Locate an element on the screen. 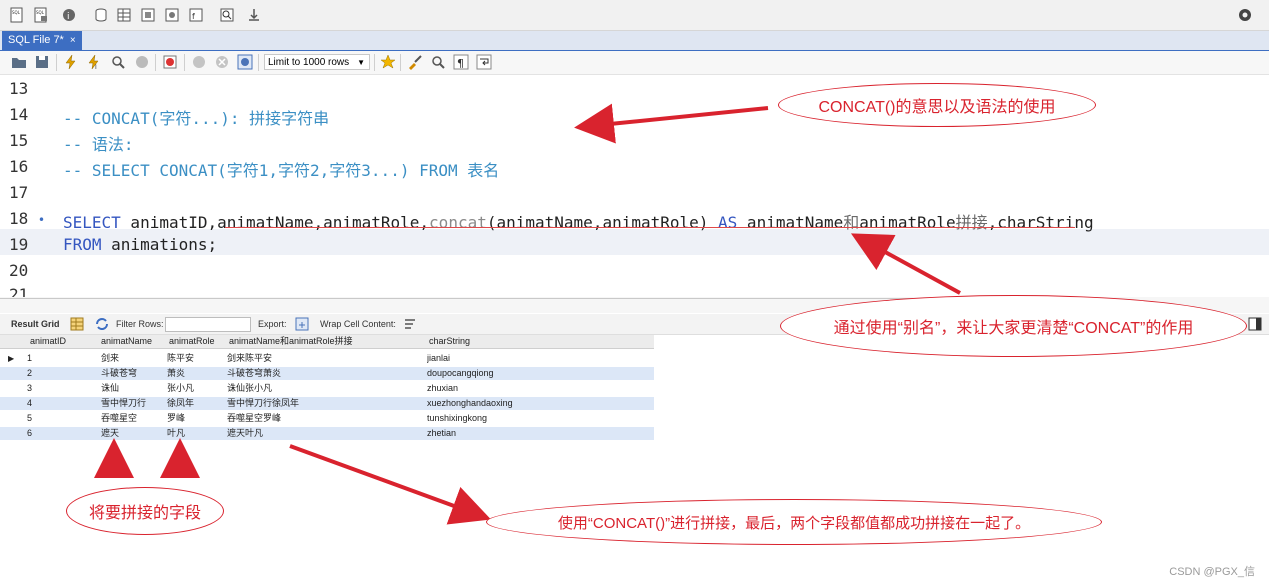  callout-fields: 将要拼接的字段 is located at coordinates (145, 511).